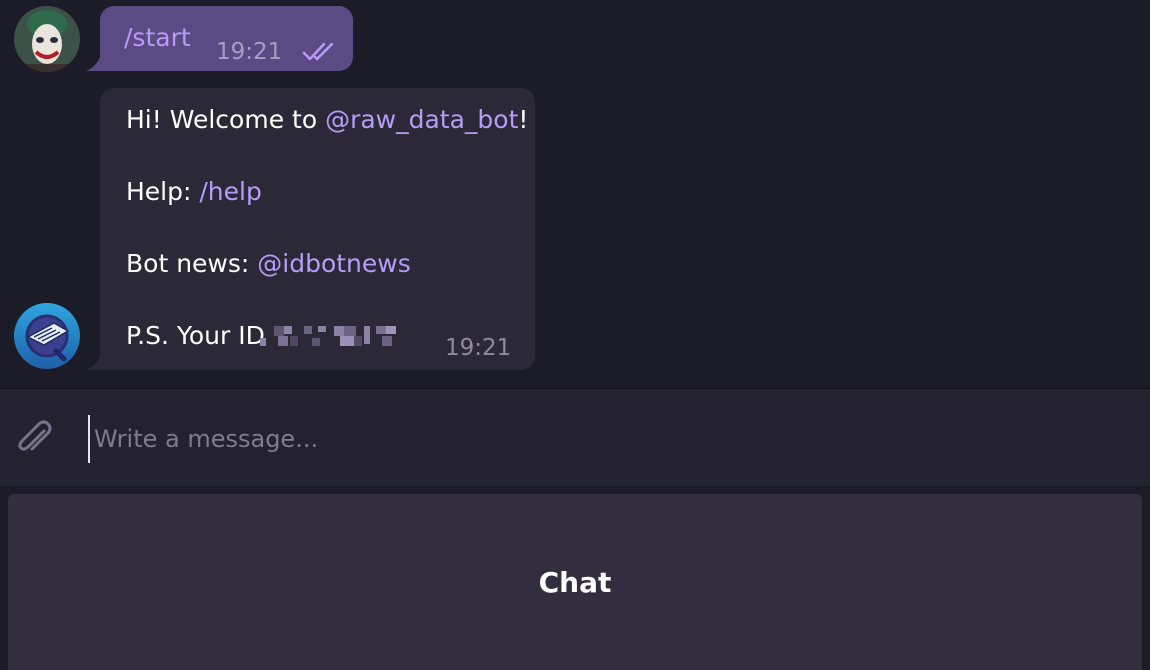 Image resolution: width=1150 pixels, height=670 pixels. I want to click on news-channel-link: @idbotnews, so click(333, 263).